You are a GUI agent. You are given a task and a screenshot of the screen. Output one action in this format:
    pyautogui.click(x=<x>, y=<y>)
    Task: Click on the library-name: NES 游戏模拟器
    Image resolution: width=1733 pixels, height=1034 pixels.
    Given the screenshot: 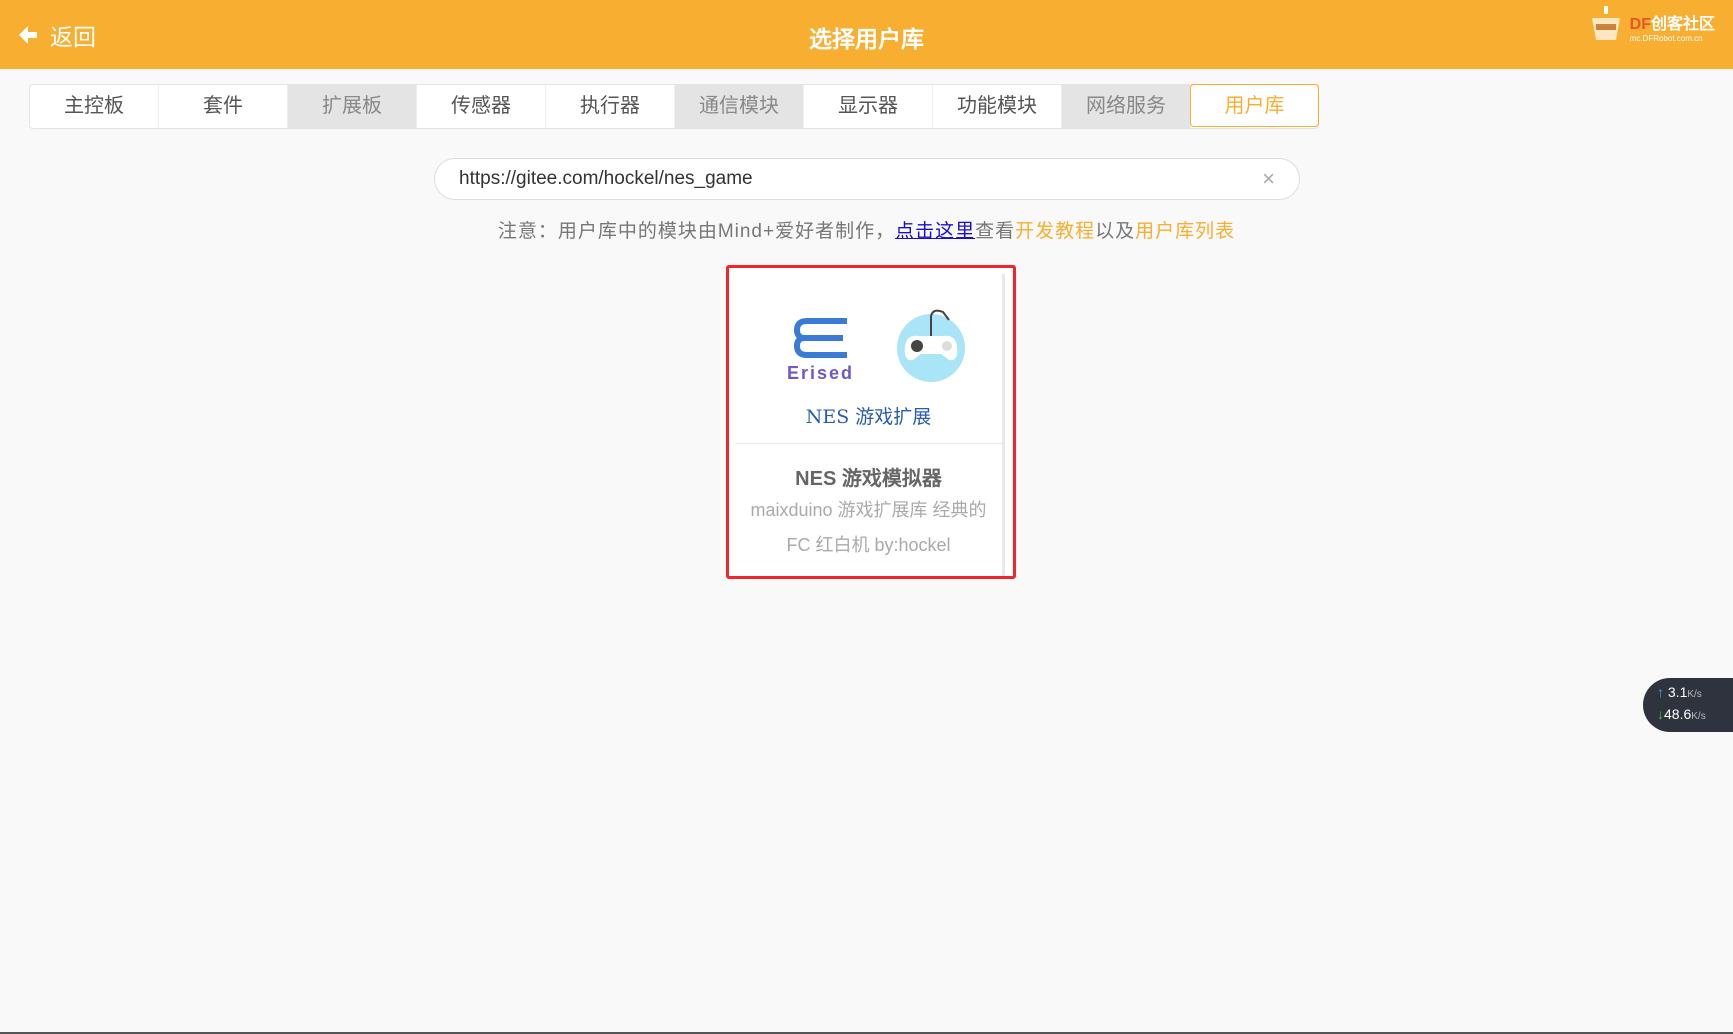 What is the action you would take?
    pyautogui.click(x=868, y=479)
    